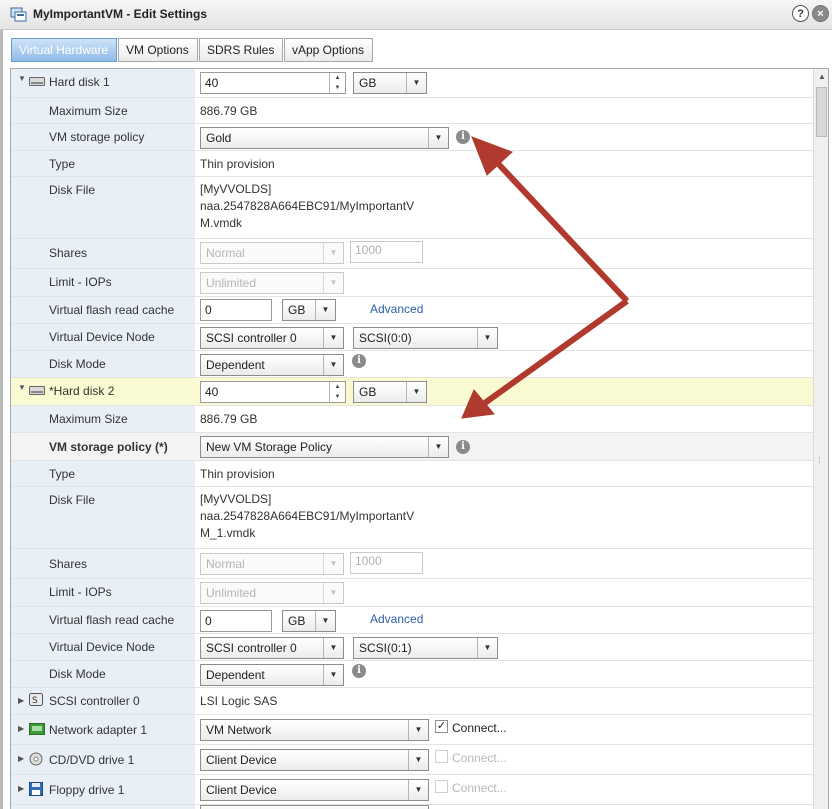 This screenshot has height=809, width=832. I want to click on shares-value: Normal, so click(225, 564).